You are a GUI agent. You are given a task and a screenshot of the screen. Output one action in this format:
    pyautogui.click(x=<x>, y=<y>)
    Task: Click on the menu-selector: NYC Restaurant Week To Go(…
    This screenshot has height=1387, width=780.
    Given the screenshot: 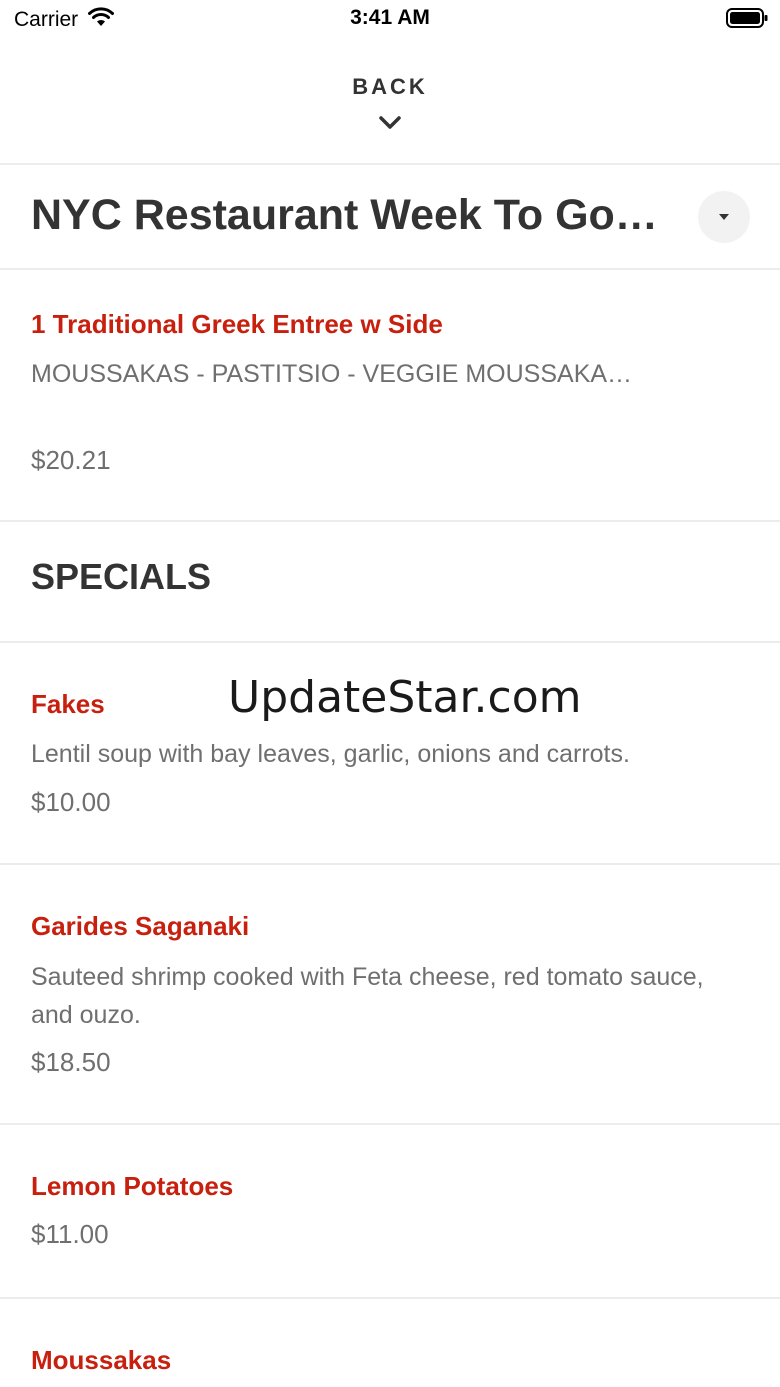 What is the action you would take?
    pyautogui.click(x=390, y=217)
    